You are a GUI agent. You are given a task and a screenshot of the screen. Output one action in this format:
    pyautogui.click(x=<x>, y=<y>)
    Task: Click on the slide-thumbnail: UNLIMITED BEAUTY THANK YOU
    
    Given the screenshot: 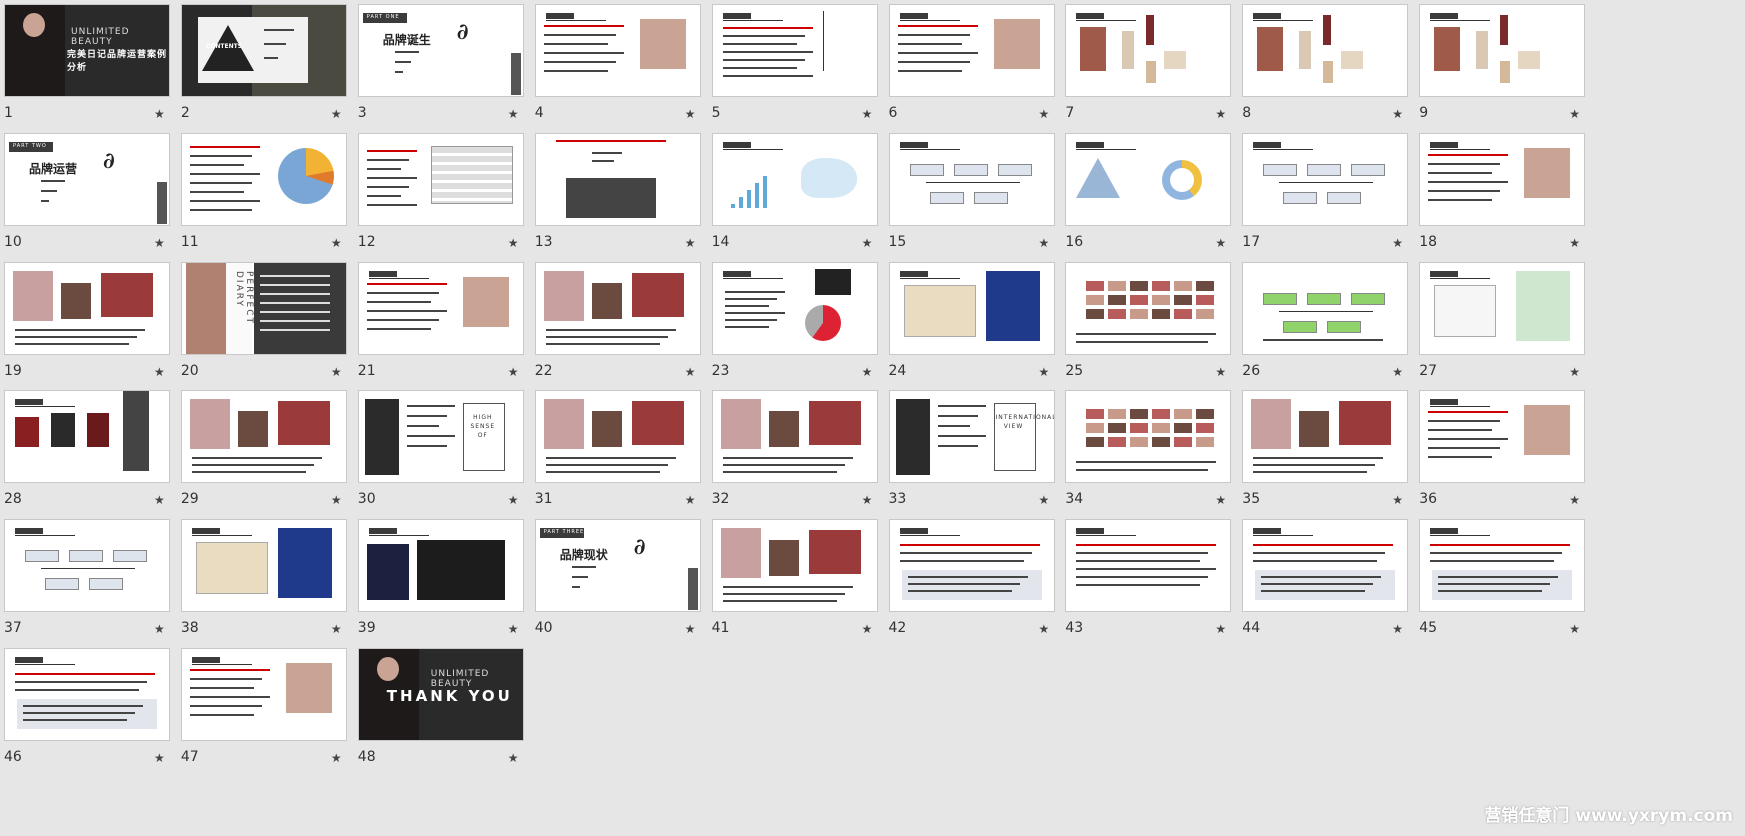 What is the action you would take?
    pyautogui.click(x=440, y=694)
    